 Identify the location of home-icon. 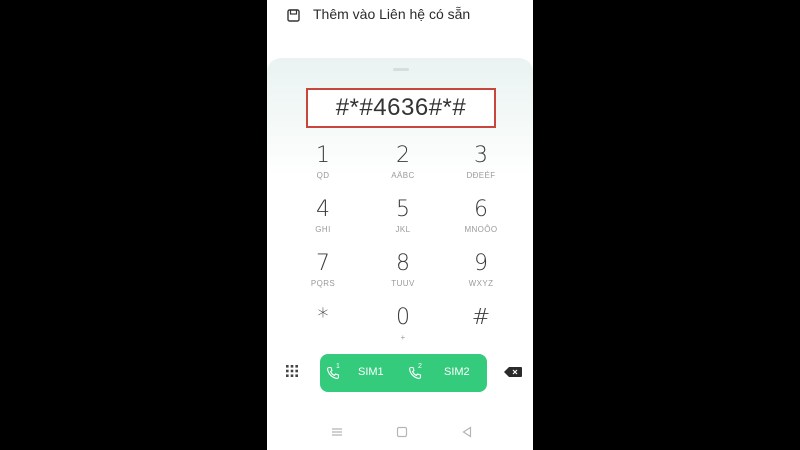
(402, 432).